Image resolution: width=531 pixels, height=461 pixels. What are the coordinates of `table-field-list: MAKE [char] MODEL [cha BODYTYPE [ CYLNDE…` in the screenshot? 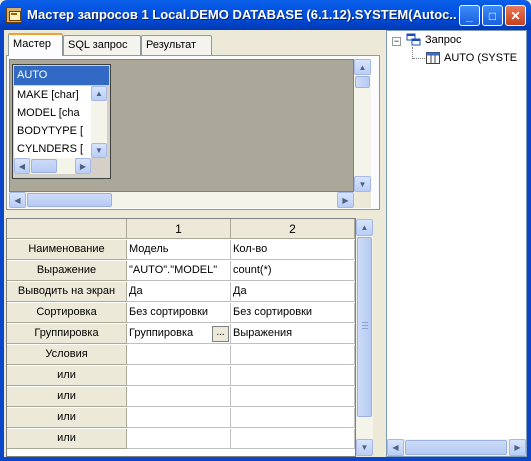 It's located at (52, 122).